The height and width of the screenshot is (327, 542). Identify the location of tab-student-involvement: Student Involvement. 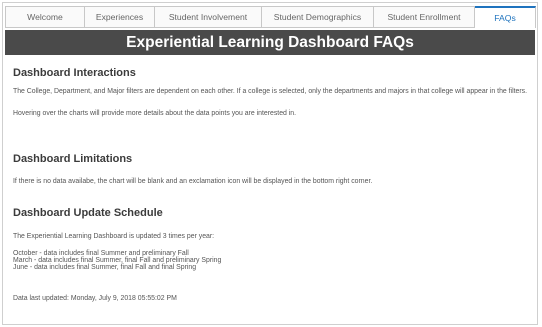
(208, 16).